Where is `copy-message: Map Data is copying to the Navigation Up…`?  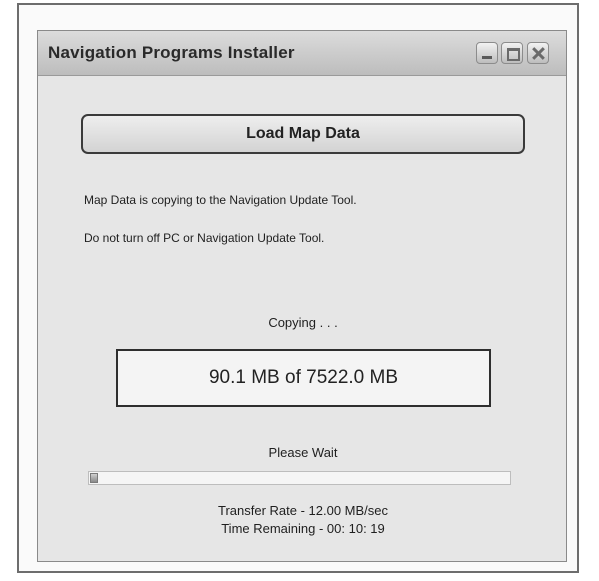 copy-message: Map Data is copying to the Navigation Up… is located at coordinates (220, 200).